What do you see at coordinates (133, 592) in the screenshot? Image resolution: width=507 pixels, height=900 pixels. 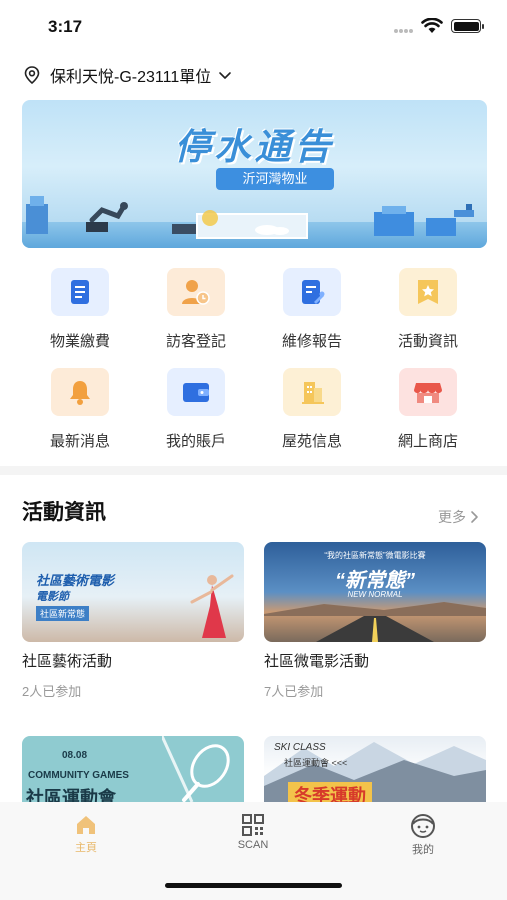 I see `activity-card-image: 社區藝術電影 電影節 社區新常態` at bounding box center [133, 592].